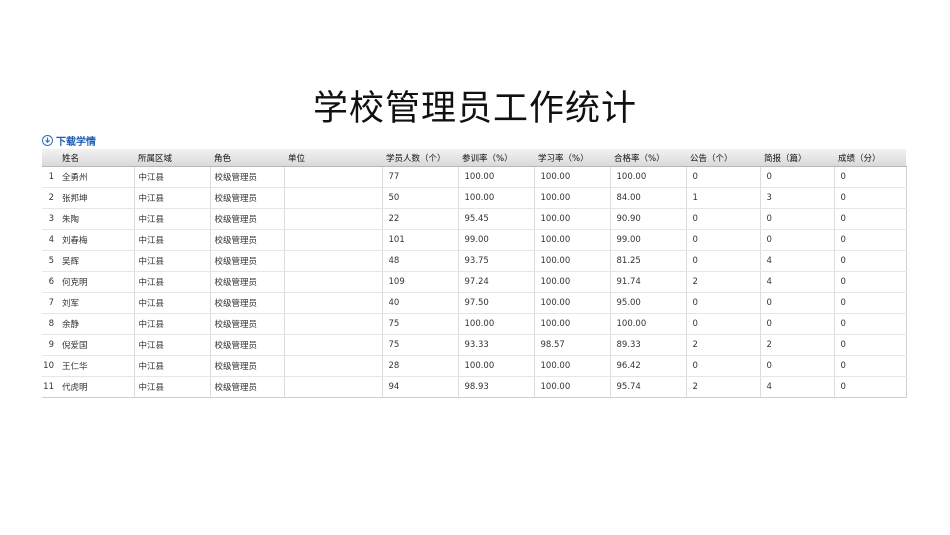 The width and height of the screenshot is (950, 535). I want to click on table-row: 1 全勇州 中江县 校级管理员 77 100.00 100.00 100.00 0 0 0, so click(474, 177).